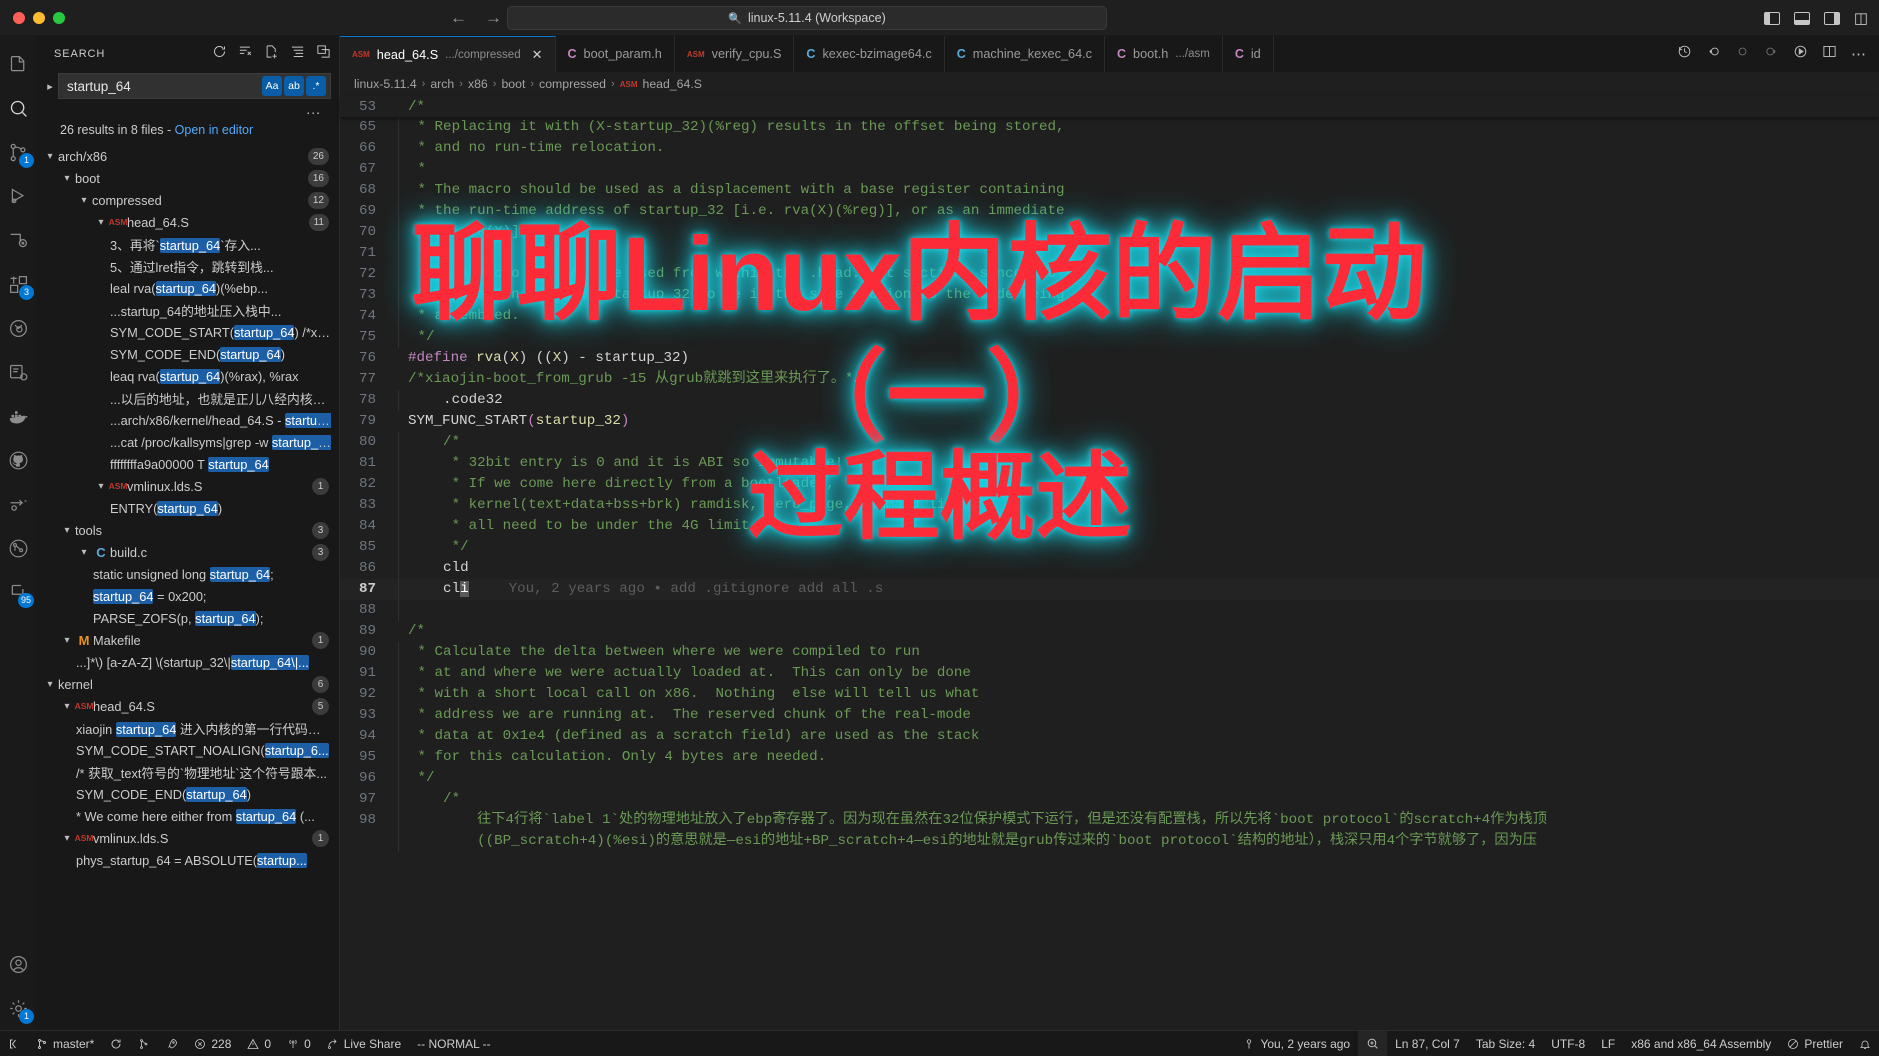 The image size is (1879, 1056). Describe the element at coordinates (18, 372) in the screenshot. I see `activity-cpp-tools` at that location.